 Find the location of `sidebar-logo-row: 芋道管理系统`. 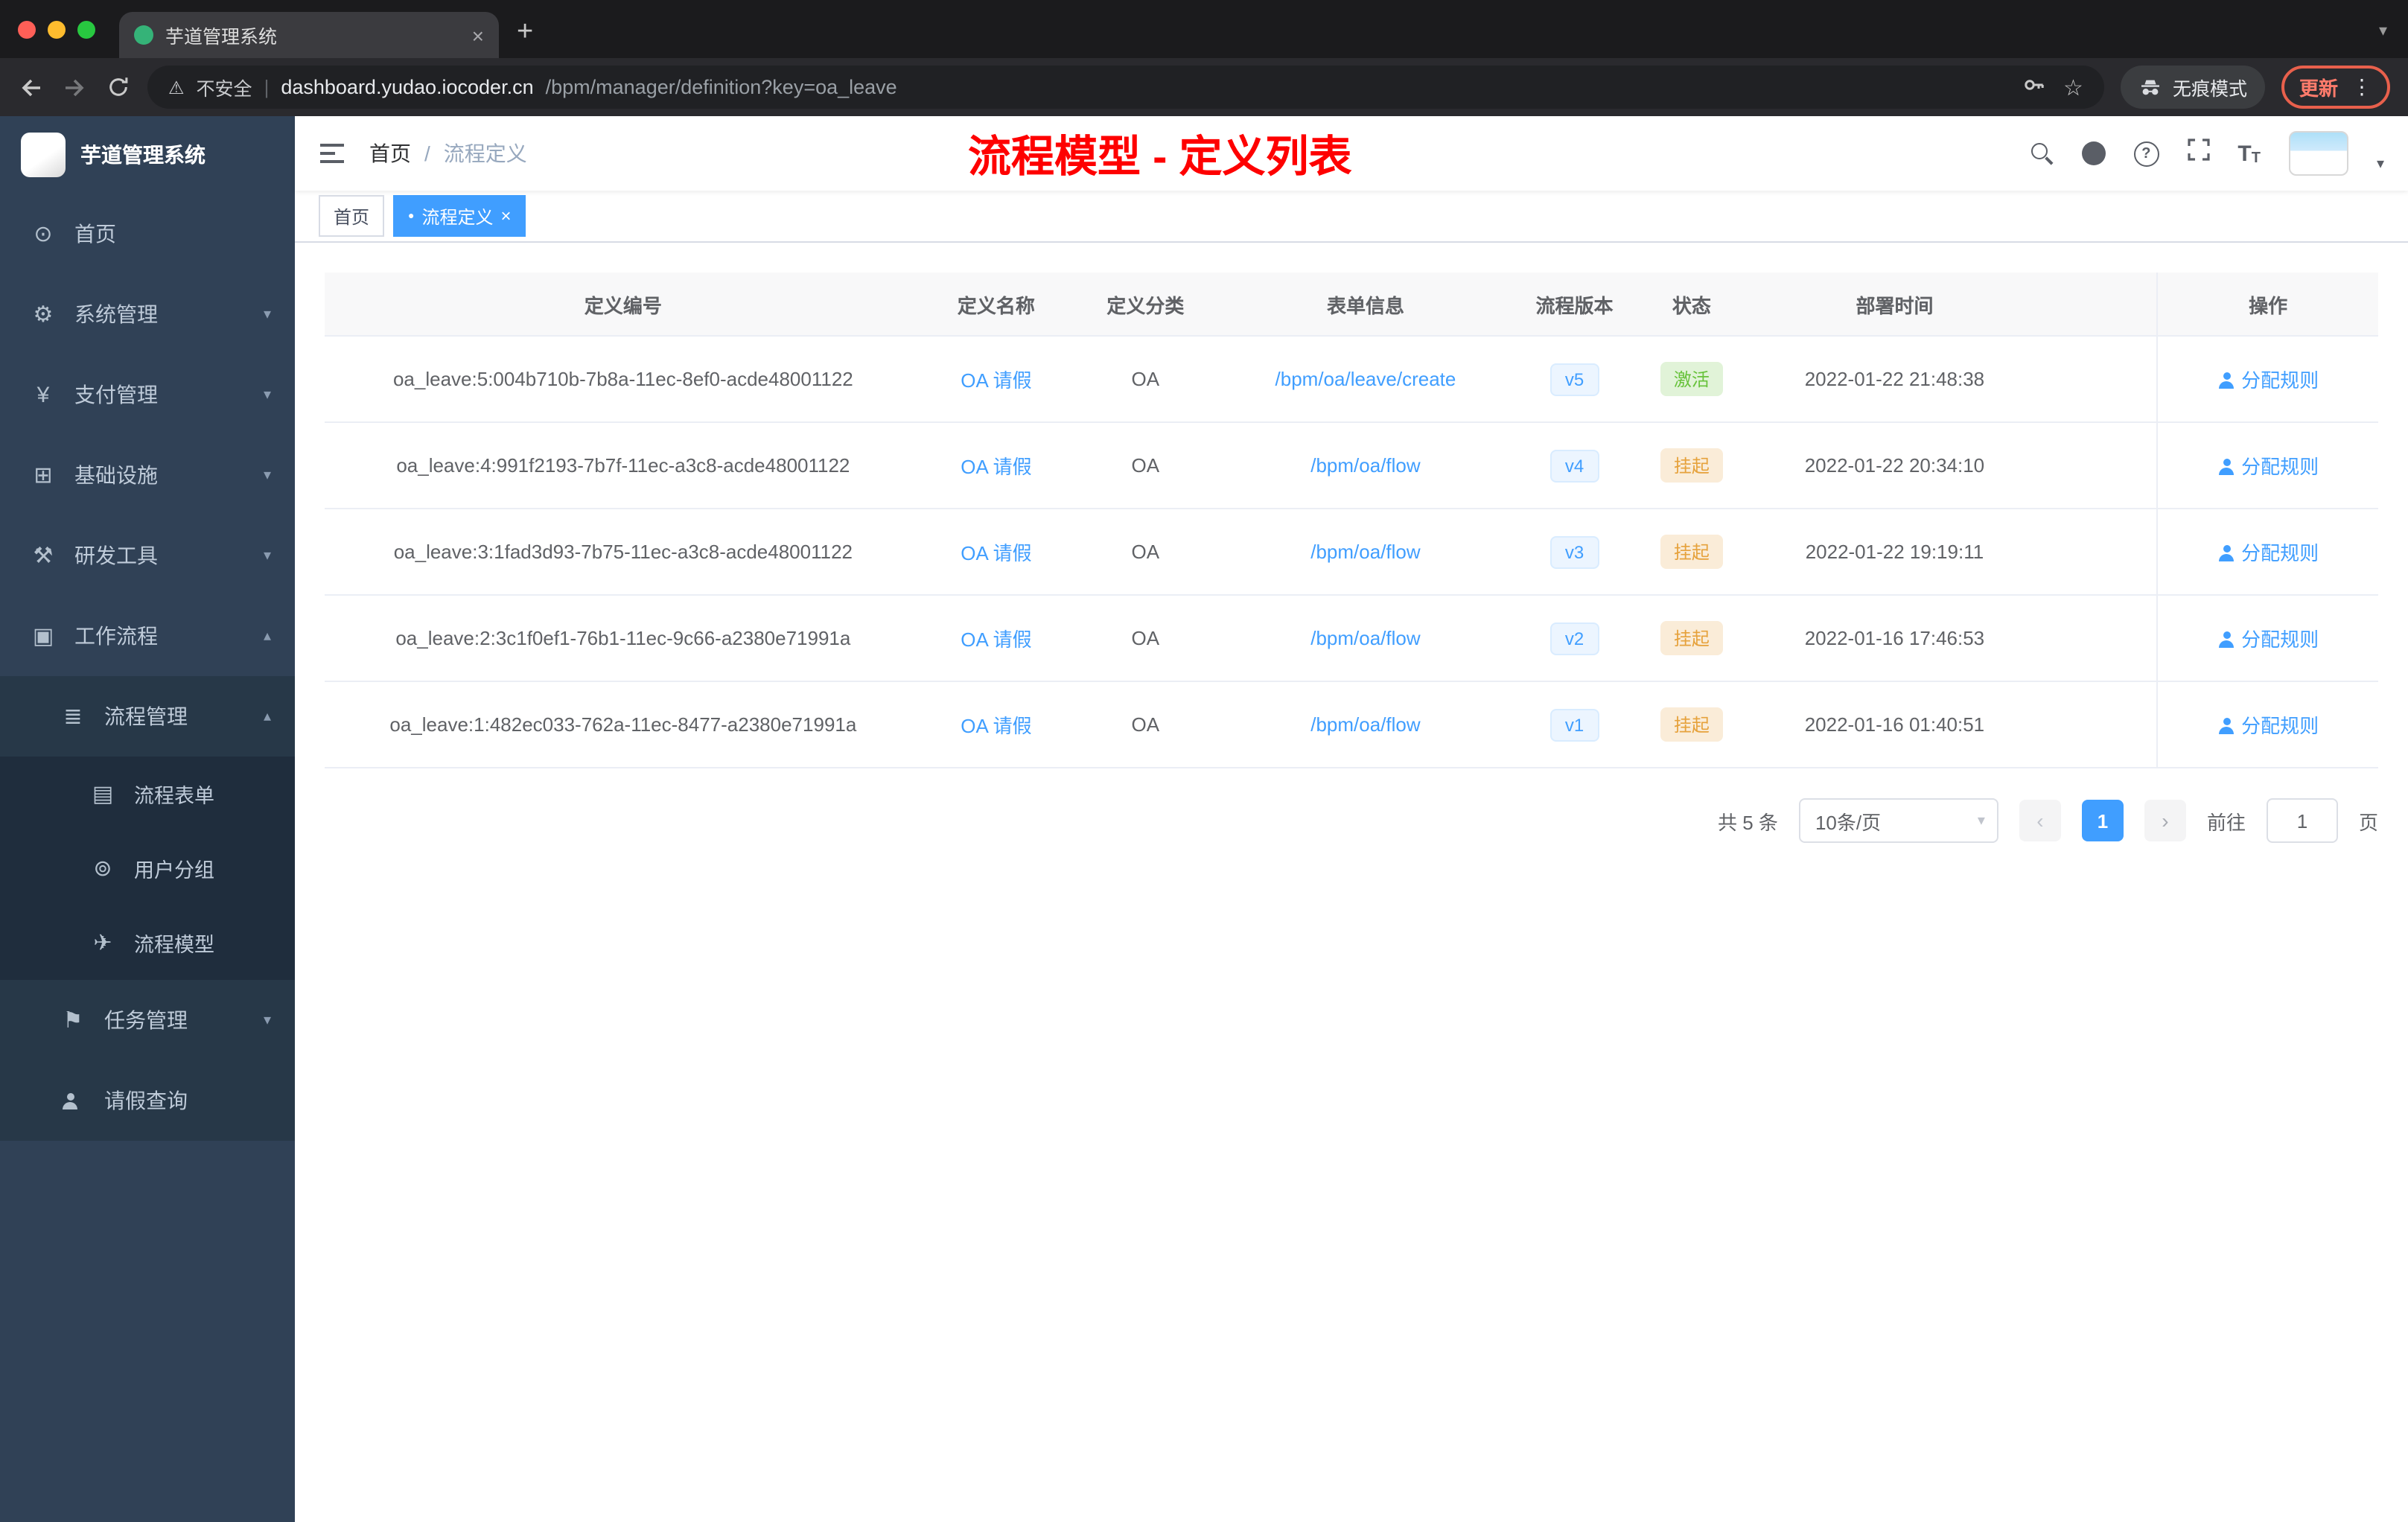

sidebar-logo-row: 芋道管理系统 is located at coordinates (147, 155).